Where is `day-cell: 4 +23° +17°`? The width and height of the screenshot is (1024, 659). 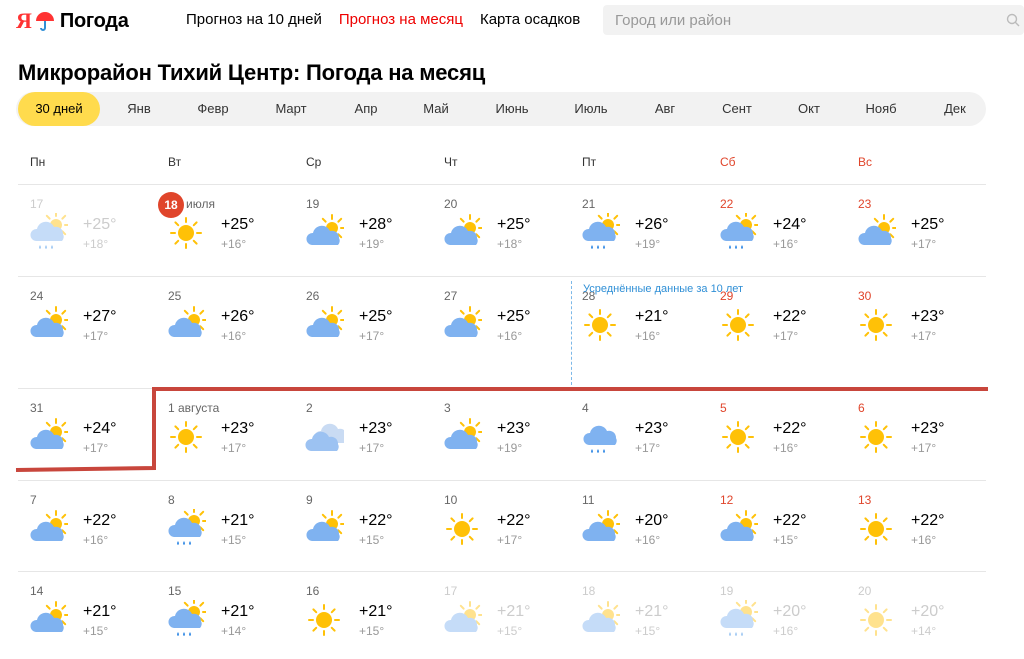 day-cell: 4 +23° +17° is located at coordinates (639, 434).